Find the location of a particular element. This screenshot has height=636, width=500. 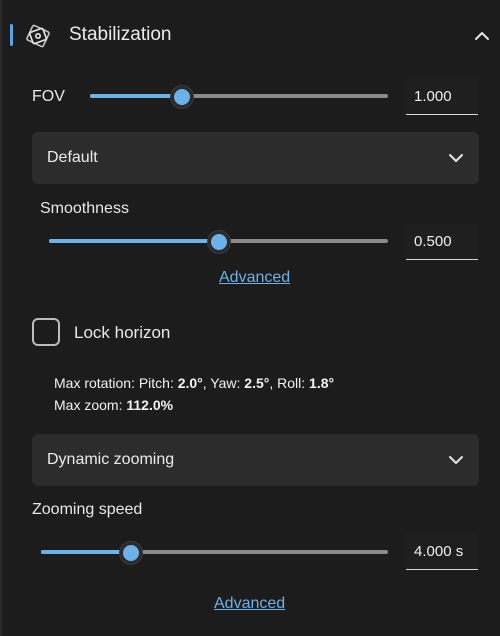

max-zoom-text: Max zoom: 112.0% is located at coordinates (113, 405).